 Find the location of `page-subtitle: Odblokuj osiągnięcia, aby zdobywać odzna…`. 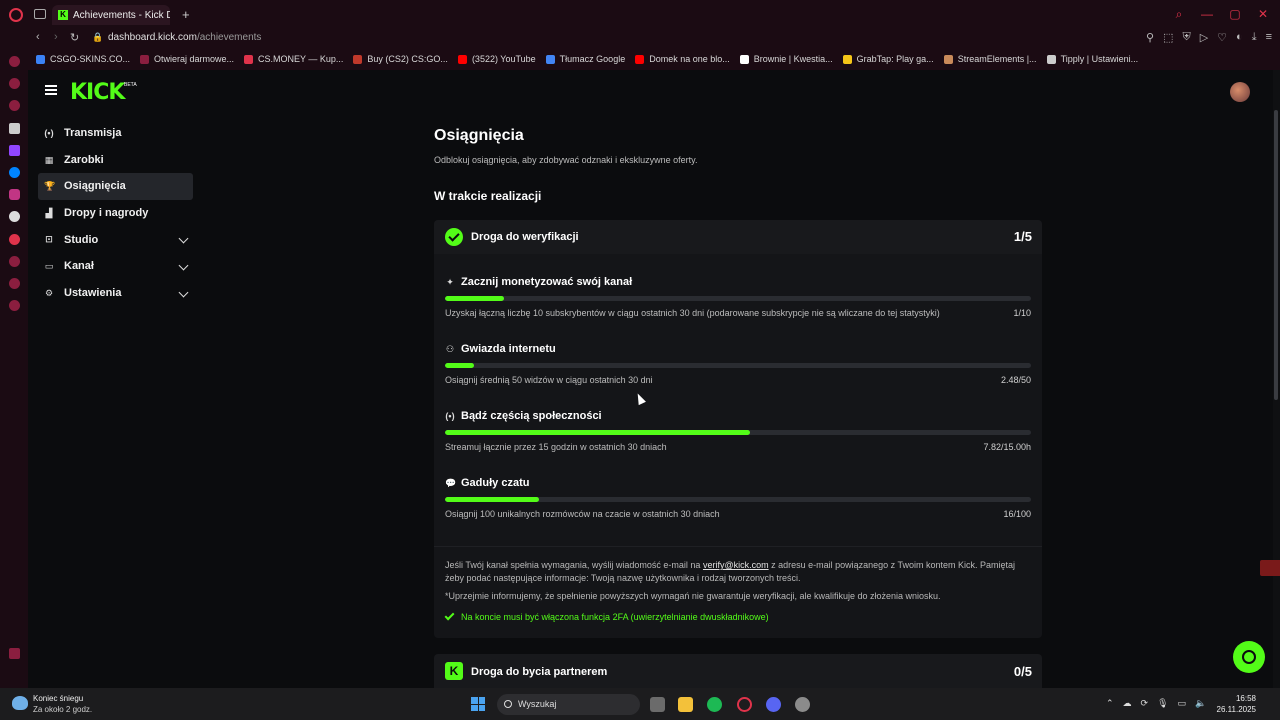

page-subtitle: Odblokuj osiągnięcia, aby zdobywać odzna… is located at coordinates (566, 160).